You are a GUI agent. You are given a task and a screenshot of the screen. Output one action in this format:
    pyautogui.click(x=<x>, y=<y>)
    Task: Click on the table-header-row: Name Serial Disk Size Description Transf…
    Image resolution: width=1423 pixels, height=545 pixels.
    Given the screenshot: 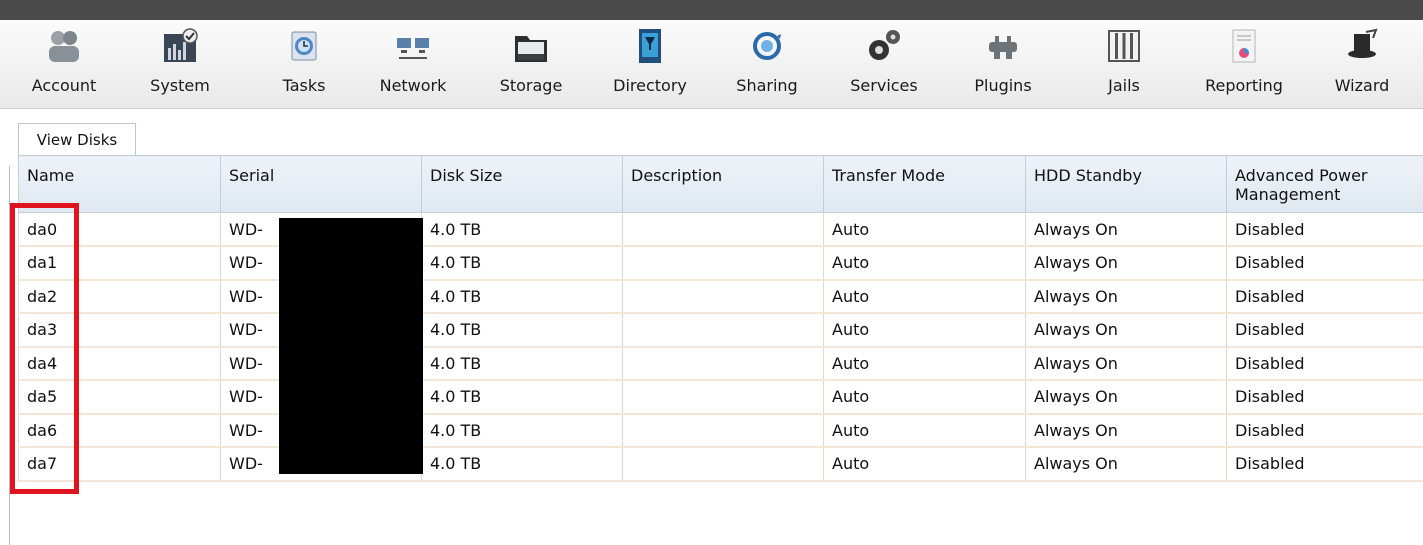 What is the action you would take?
    pyautogui.click(x=720, y=184)
    